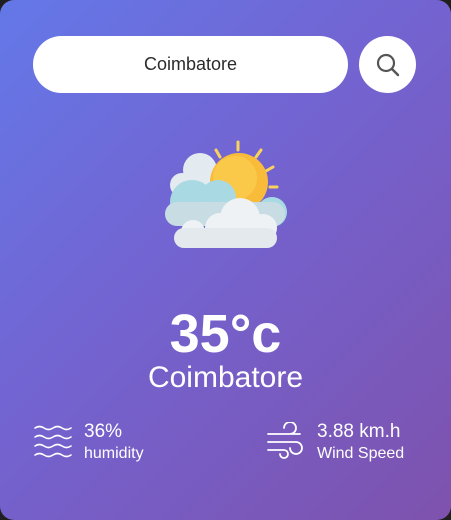 The height and width of the screenshot is (520, 451). Describe the element at coordinates (359, 431) in the screenshot. I see `wind-speed-value: 3.88 km.h` at that location.